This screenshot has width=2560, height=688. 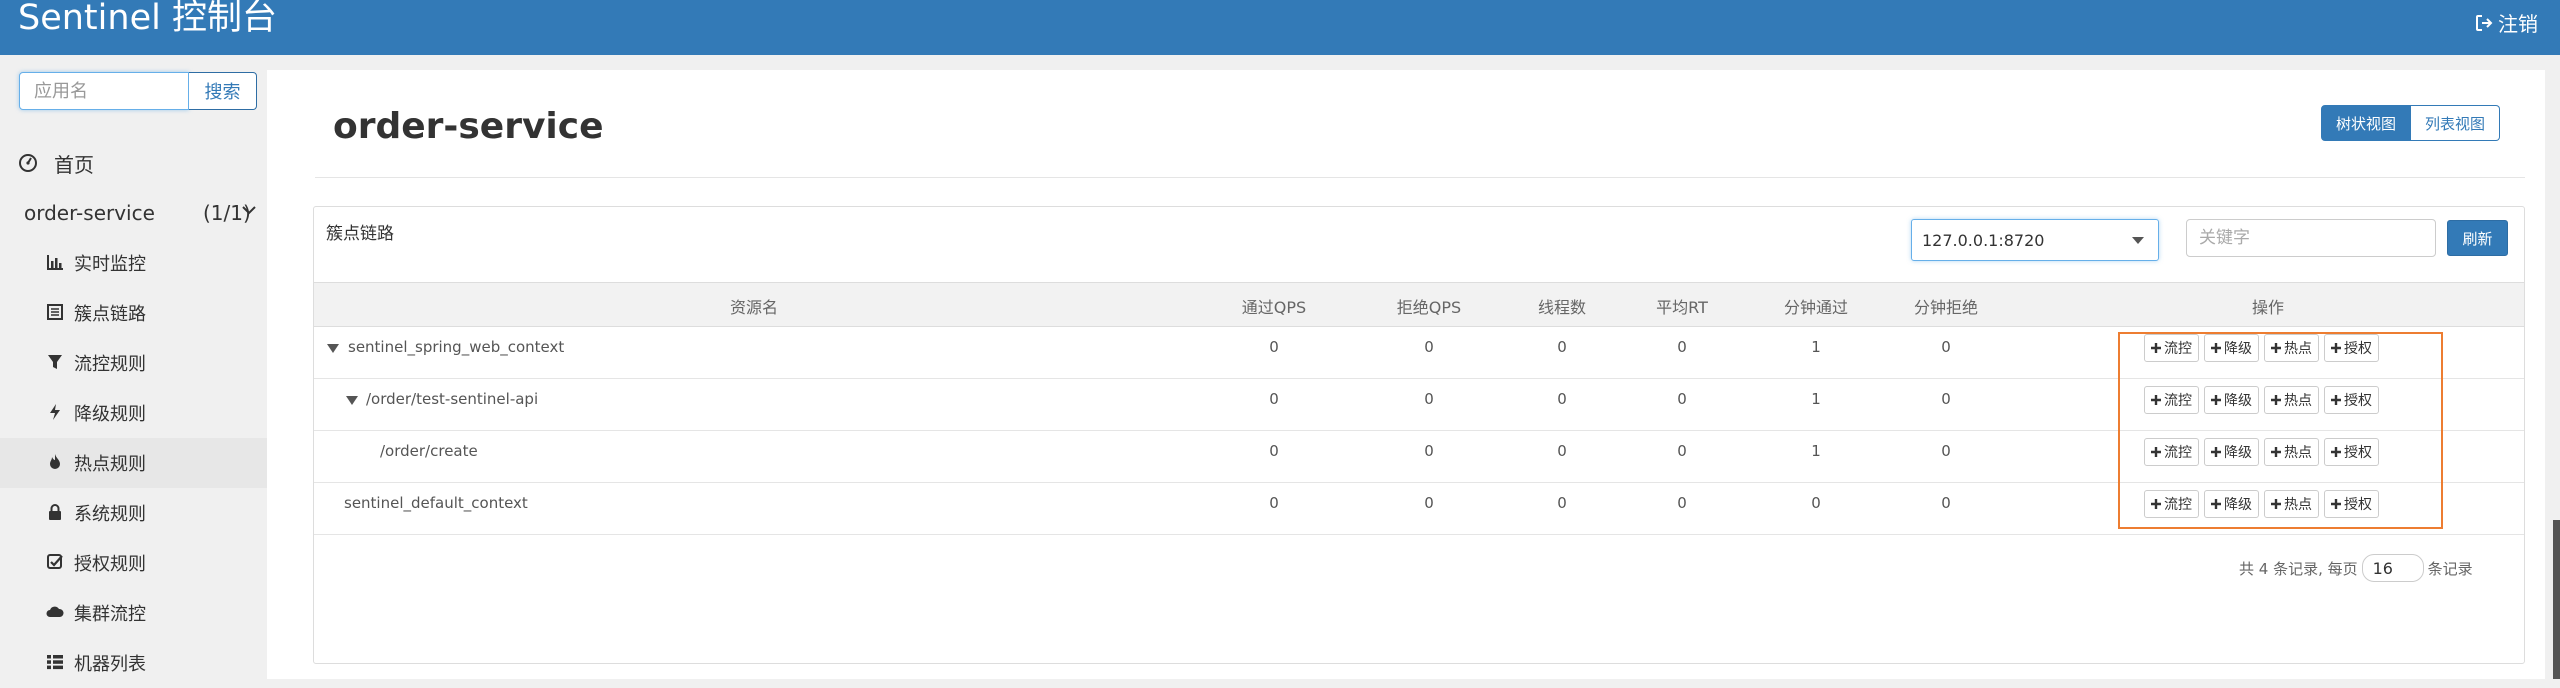 I want to click on tree-view-button: 树状视图, so click(x=2366, y=123).